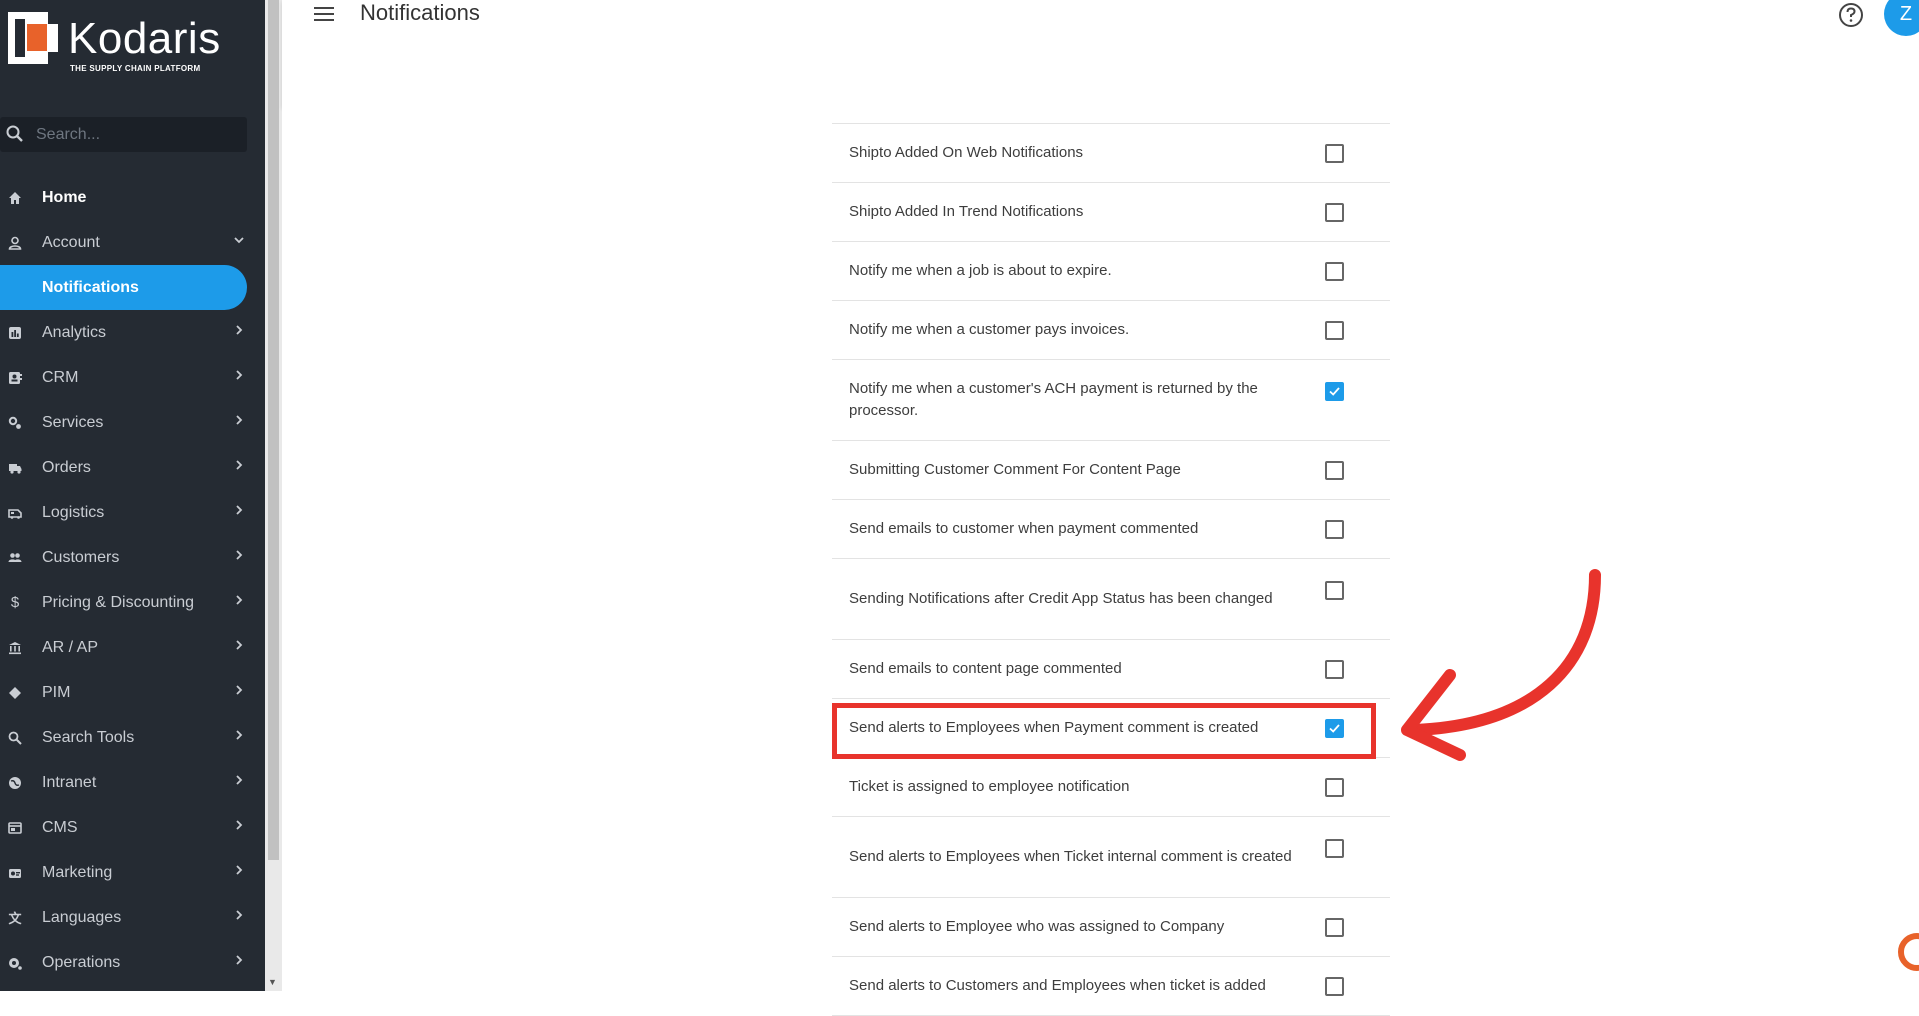  Describe the element at coordinates (132, 422) in the screenshot. I see `sidebar-item-services: Services` at that location.